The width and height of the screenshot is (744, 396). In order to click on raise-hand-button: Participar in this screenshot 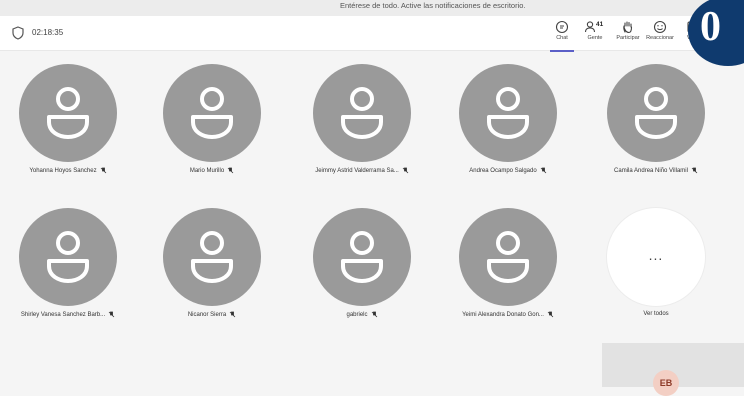, I will do `click(628, 34)`.